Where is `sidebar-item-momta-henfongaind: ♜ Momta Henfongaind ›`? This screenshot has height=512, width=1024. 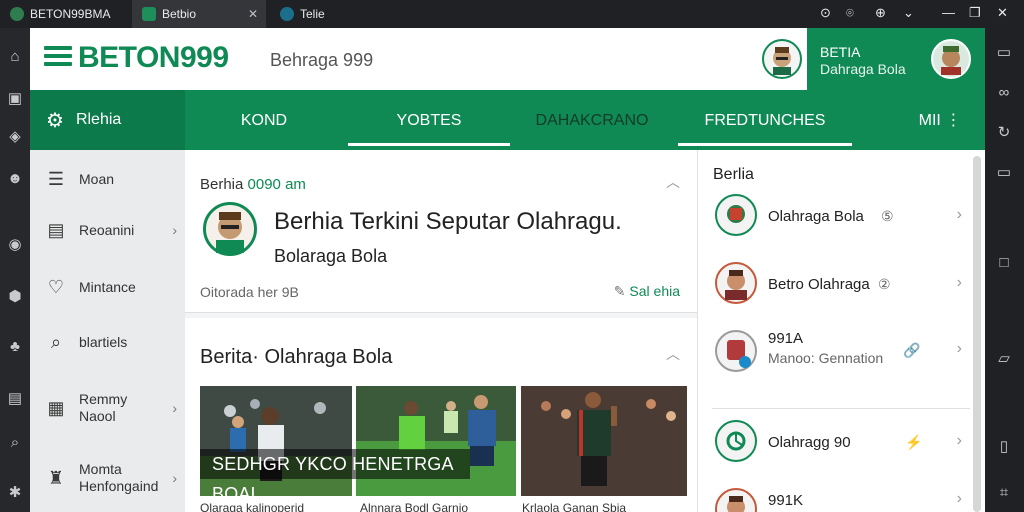
sidebar-item-momta-henfongaind: ♜ Momta Henfongaind › is located at coordinates (107, 478).